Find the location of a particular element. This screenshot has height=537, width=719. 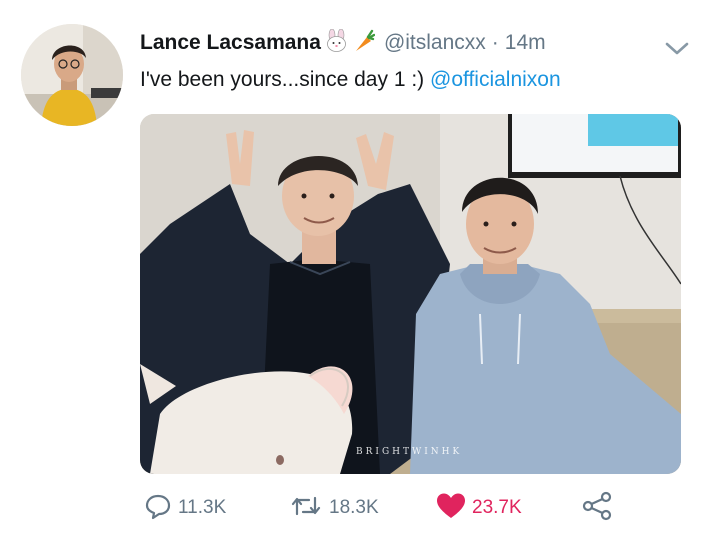

tweet-header: Lance Lacsamana @itslancxx · 14m is located at coordinates (343, 43).